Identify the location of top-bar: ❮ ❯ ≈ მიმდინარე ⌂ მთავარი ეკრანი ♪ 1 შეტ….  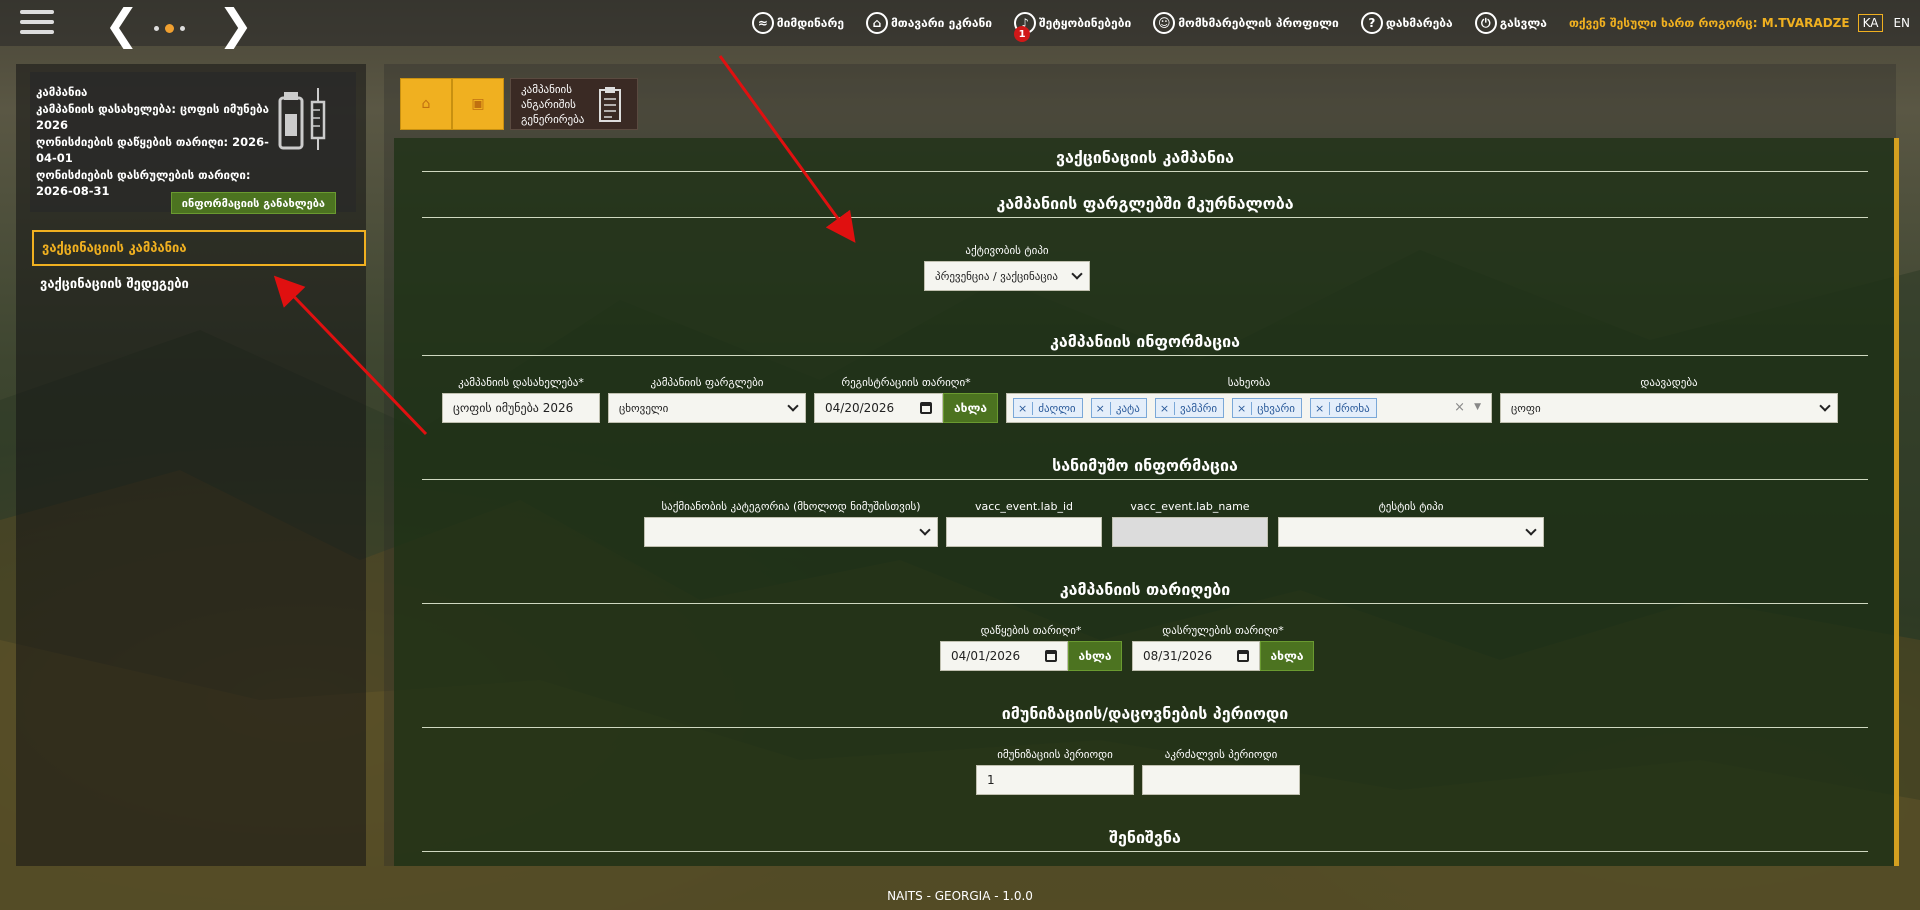
(960, 23).